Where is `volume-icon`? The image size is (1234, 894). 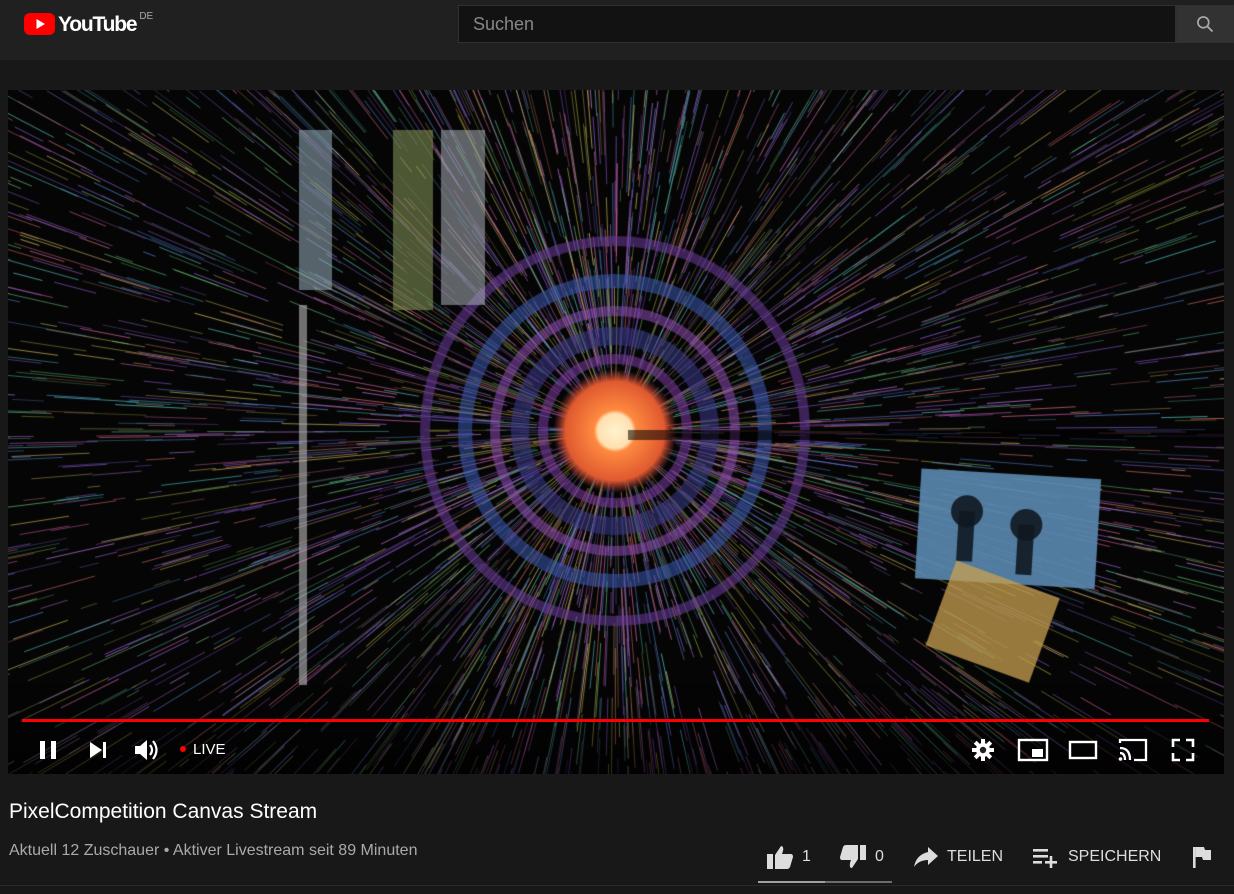 volume-icon is located at coordinates (146, 750).